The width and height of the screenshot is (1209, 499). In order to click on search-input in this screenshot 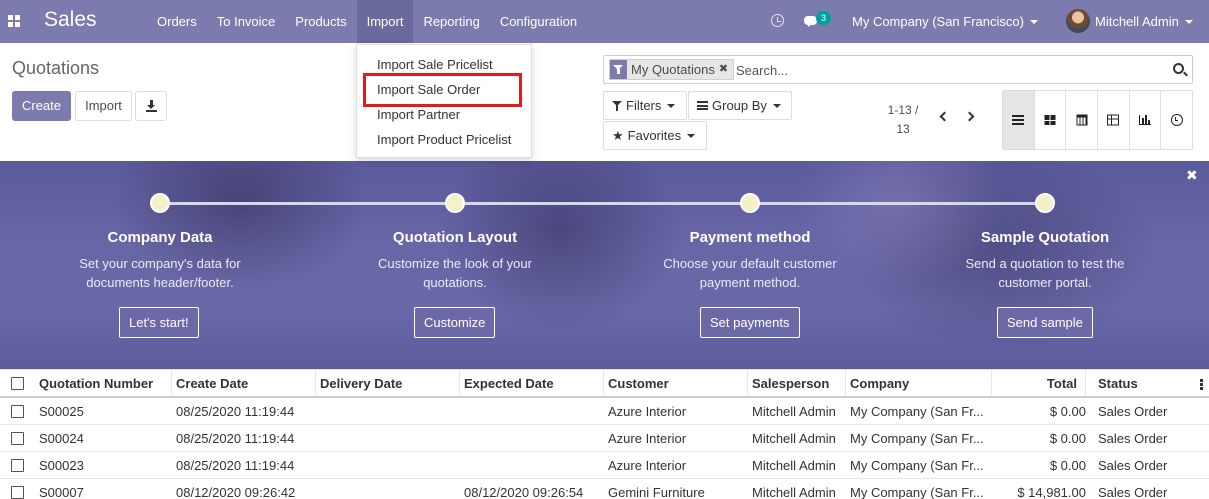, I will do `click(946, 70)`.